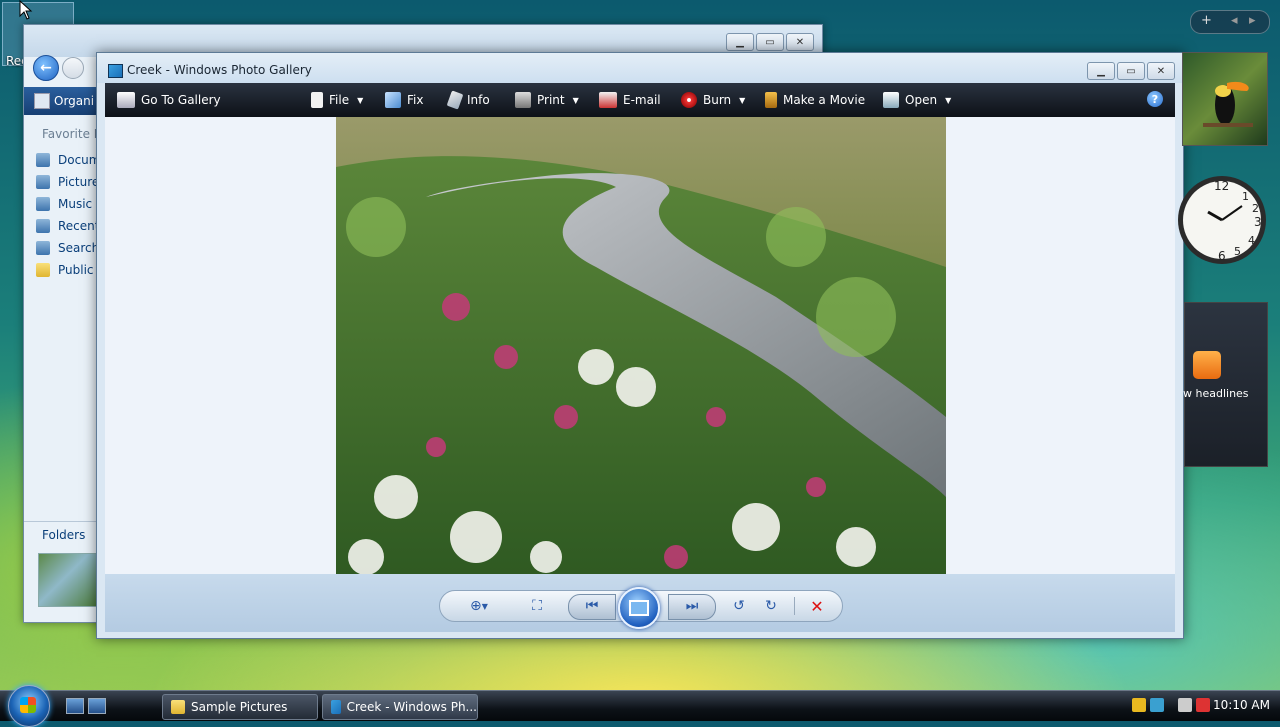 This screenshot has height=727, width=1280. I want to click on svg-text: 4, so click(1251, 240).